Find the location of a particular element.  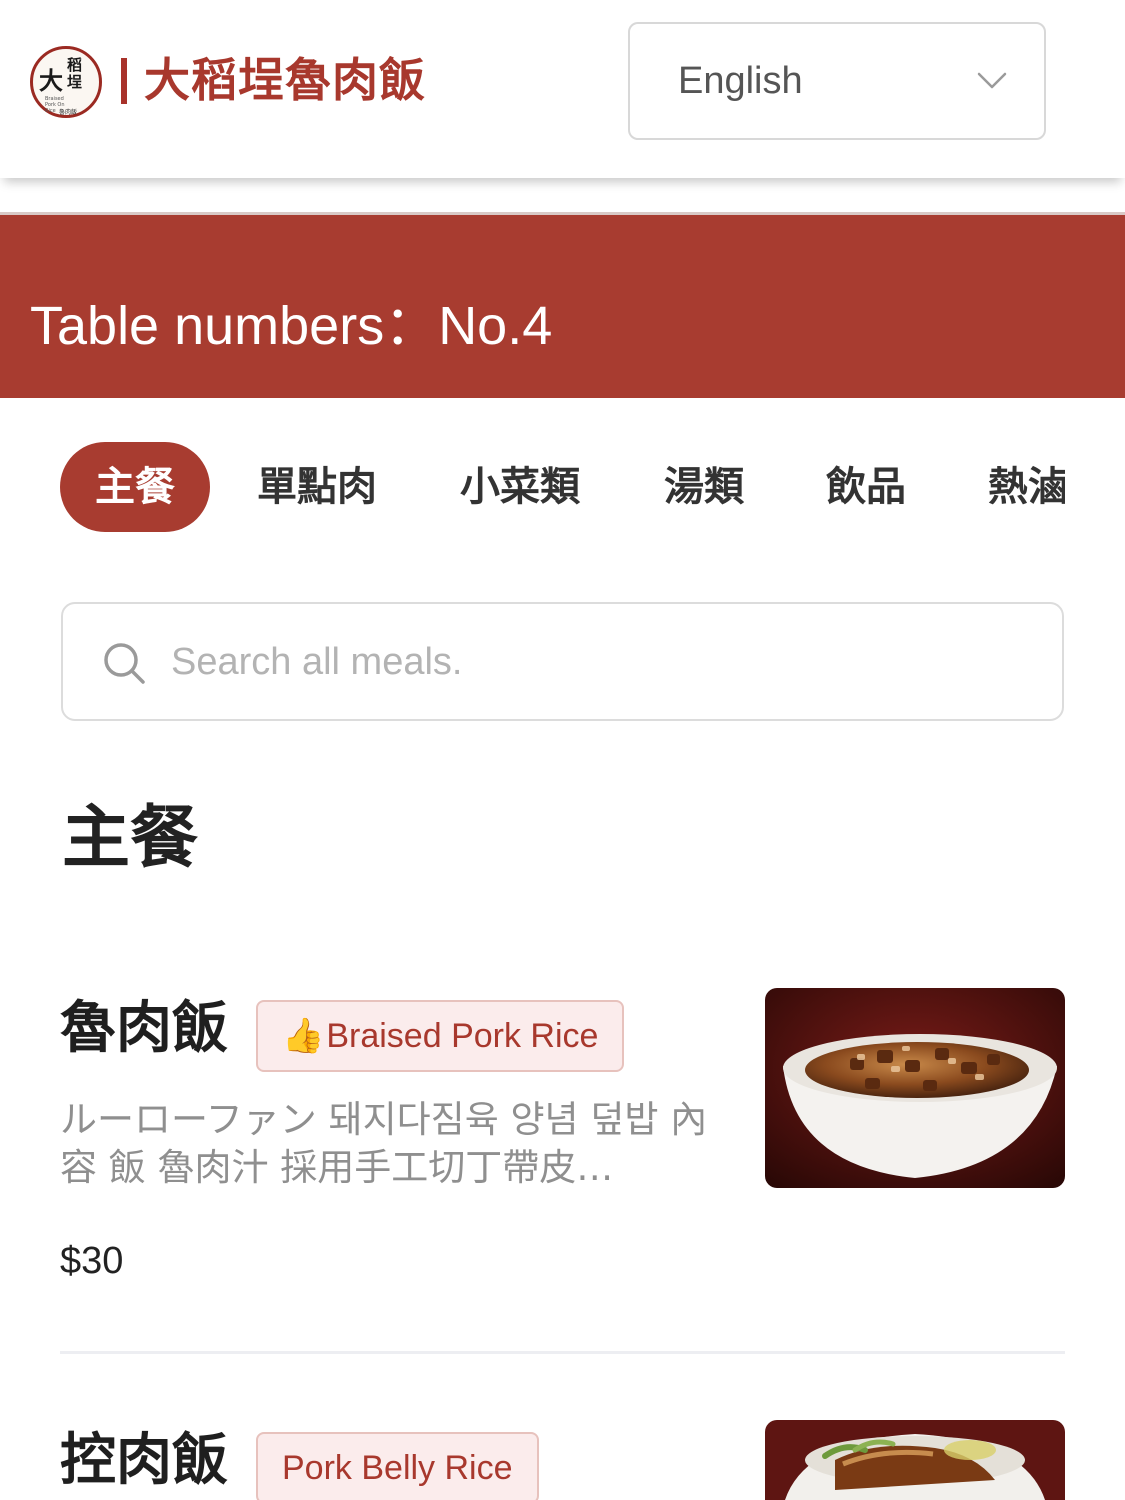

menu-item-tag: 👍Braised Pork Rice is located at coordinates (440, 1036).